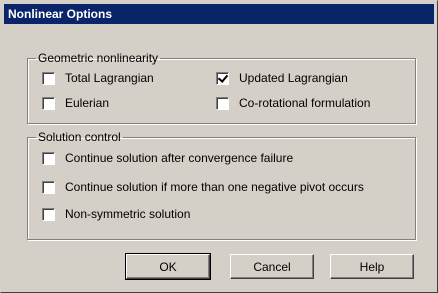 The height and width of the screenshot is (293, 438). I want to click on option-label: Eulerian, so click(87, 103).